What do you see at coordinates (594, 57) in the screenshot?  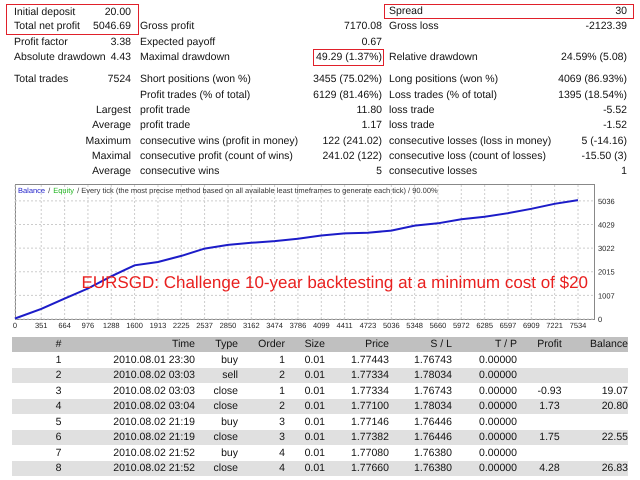 I see `stat-value: 24.59% (5.08)` at bounding box center [594, 57].